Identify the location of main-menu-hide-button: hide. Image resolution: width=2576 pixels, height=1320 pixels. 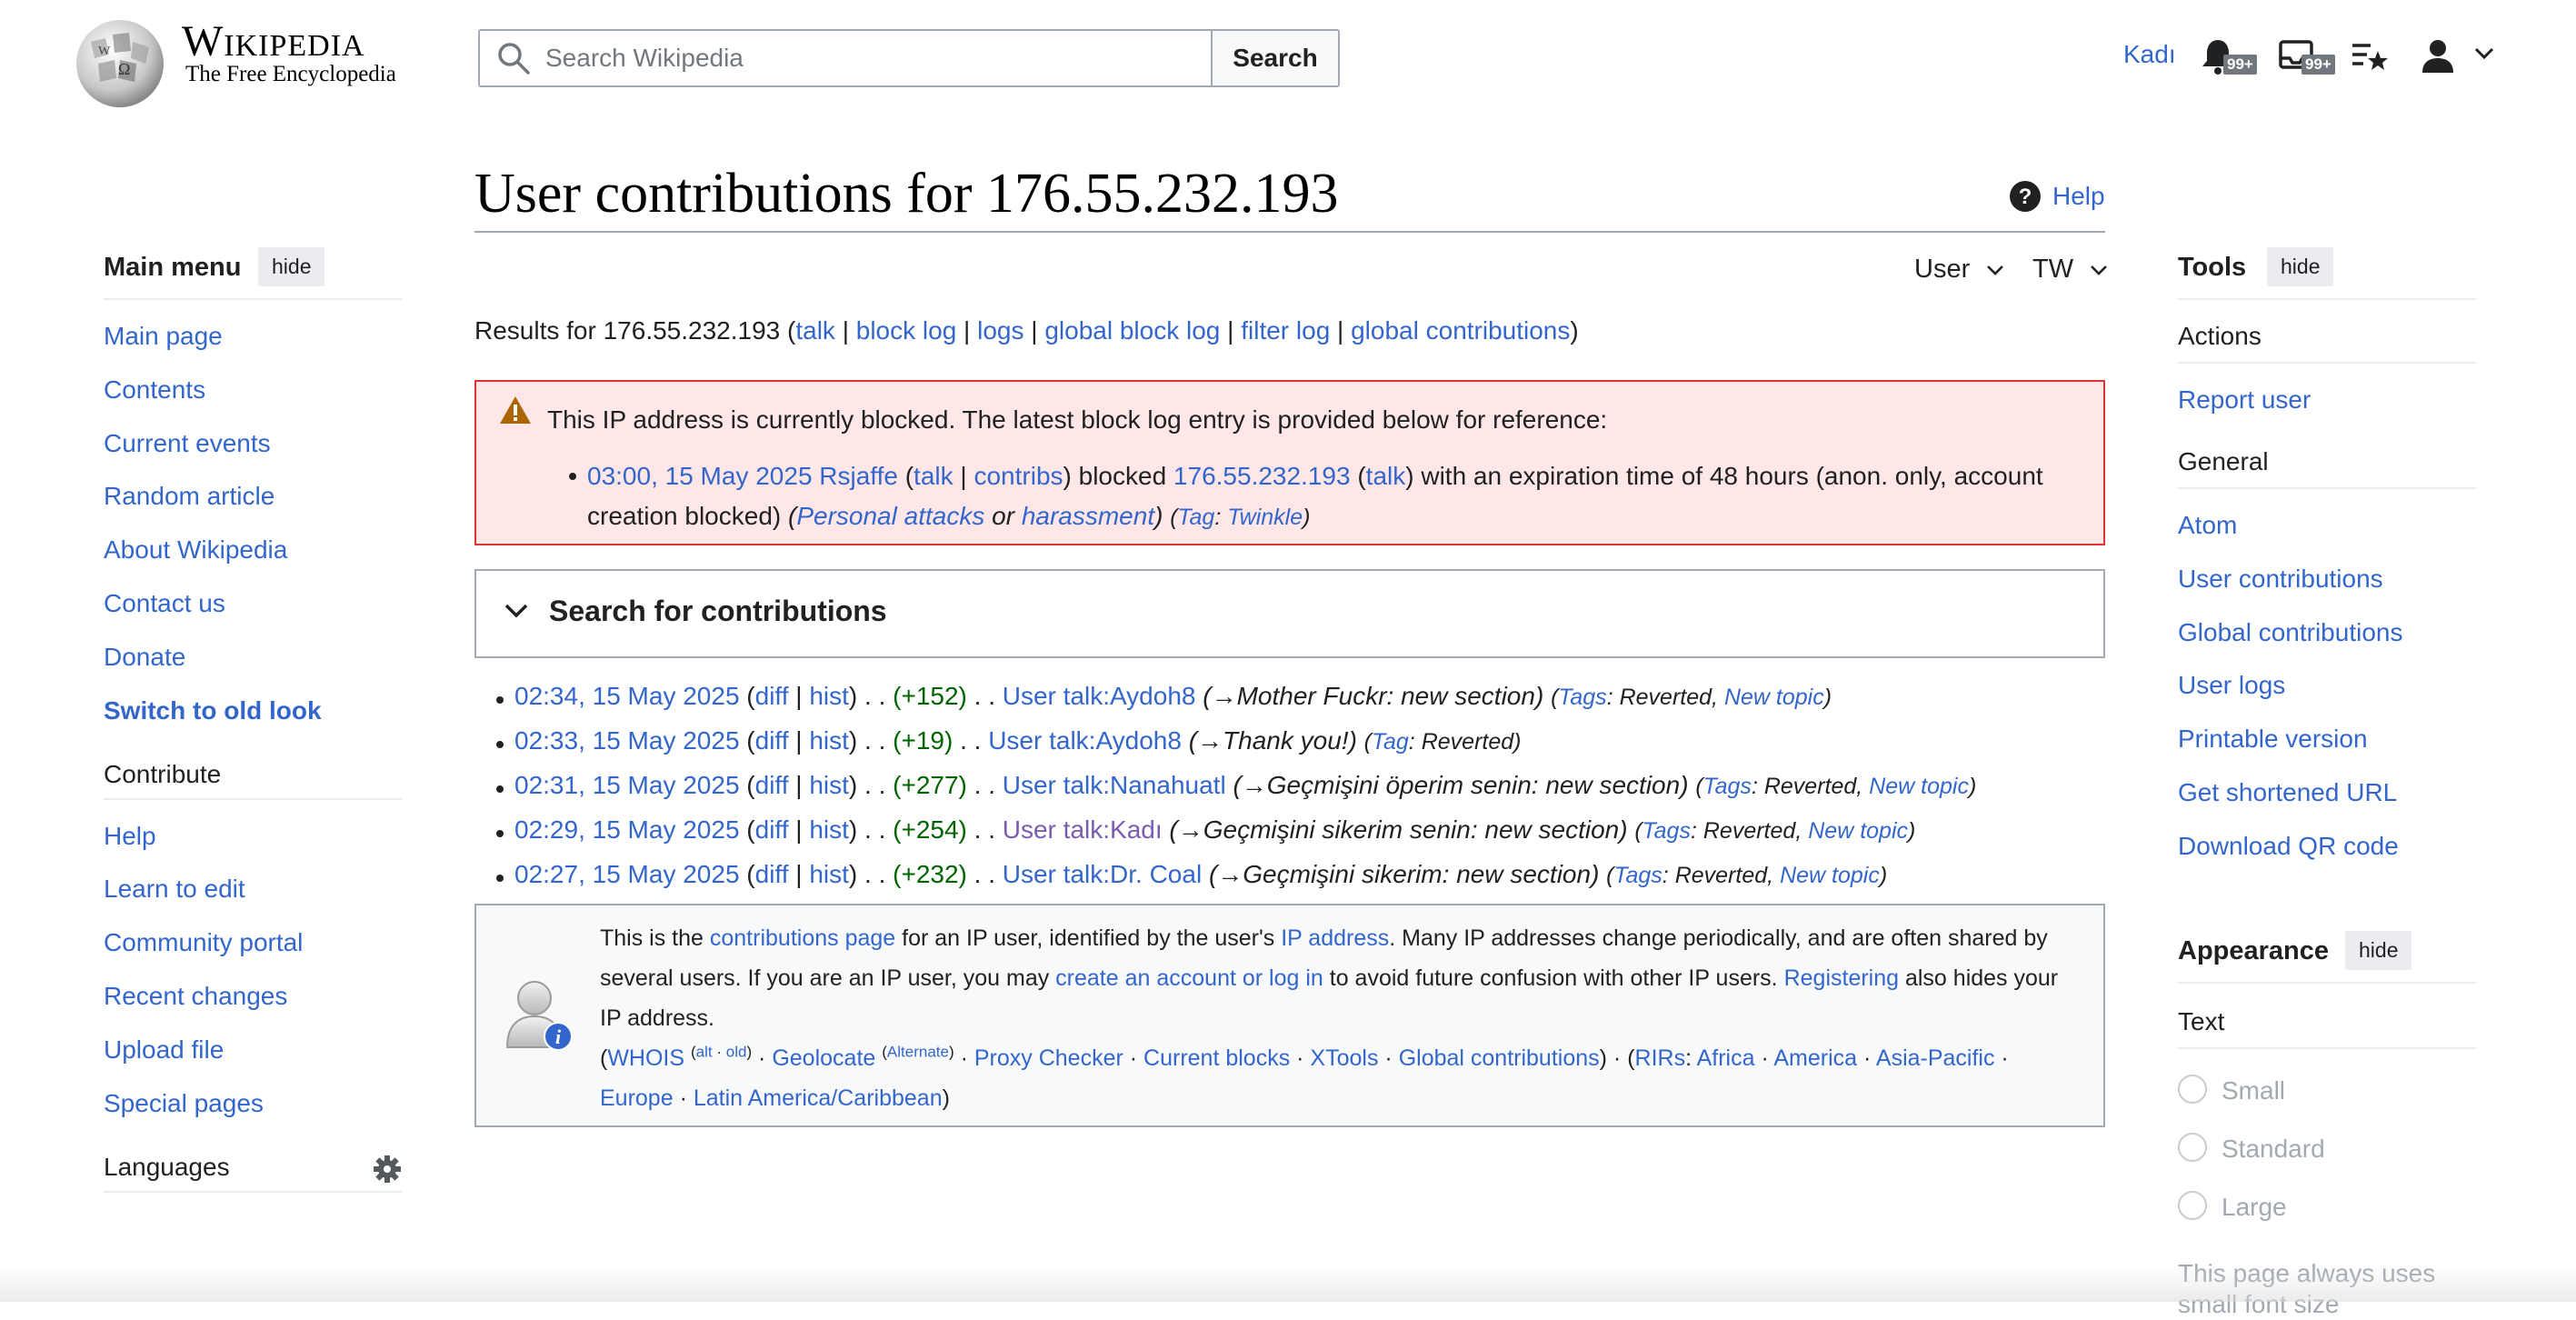
(291, 266).